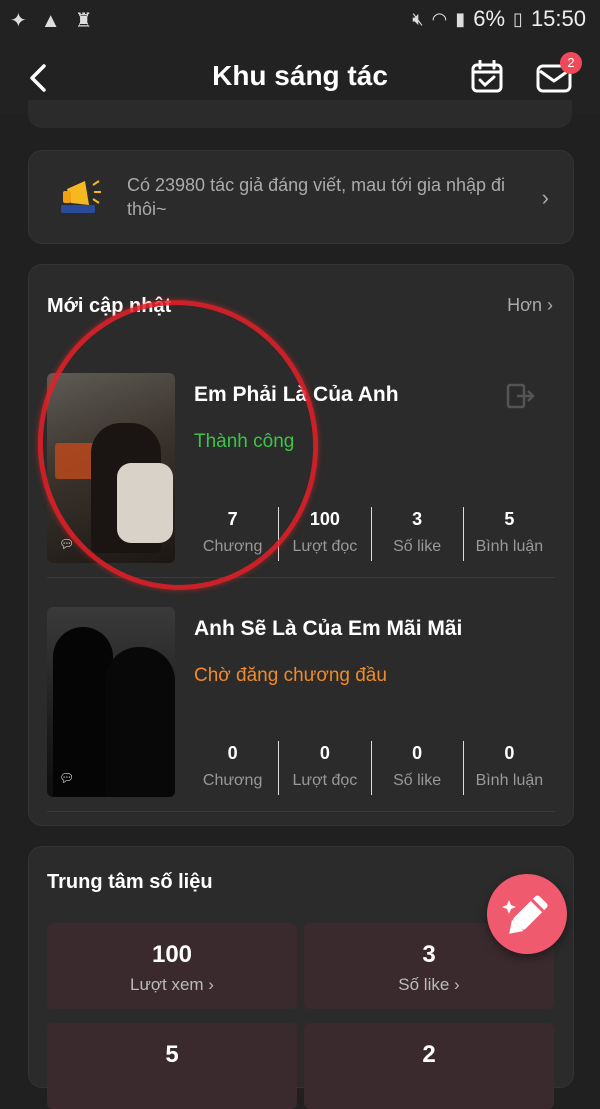  I want to click on mail-badge: 2, so click(571, 63).